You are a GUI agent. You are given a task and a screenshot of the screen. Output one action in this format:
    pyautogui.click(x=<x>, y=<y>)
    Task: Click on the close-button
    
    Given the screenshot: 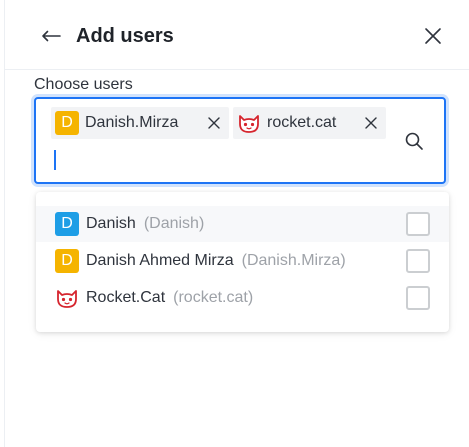 What is the action you would take?
    pyautogui.click(x=433, y=36)
    